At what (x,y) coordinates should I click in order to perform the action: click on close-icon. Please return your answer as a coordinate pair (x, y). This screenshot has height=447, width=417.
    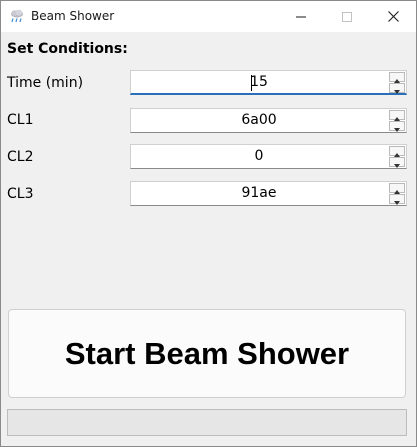
    Looking at the image, I should click on (393, 16).